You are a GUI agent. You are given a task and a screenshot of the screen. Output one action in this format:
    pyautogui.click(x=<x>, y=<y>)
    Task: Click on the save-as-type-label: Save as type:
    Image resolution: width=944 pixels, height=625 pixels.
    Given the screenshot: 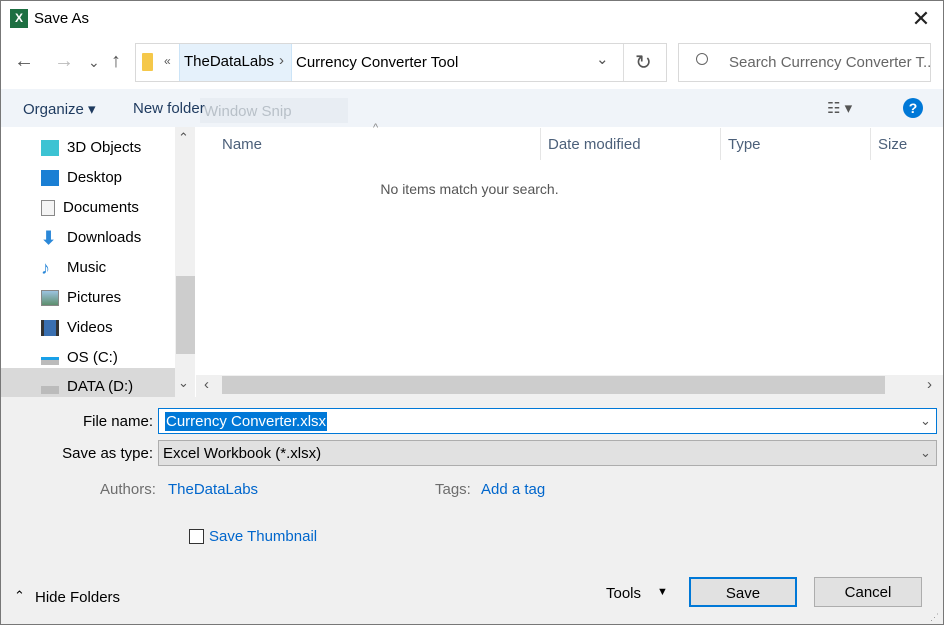 What is the action you would take?
    pyautogui.click(x=107, y=453)
    